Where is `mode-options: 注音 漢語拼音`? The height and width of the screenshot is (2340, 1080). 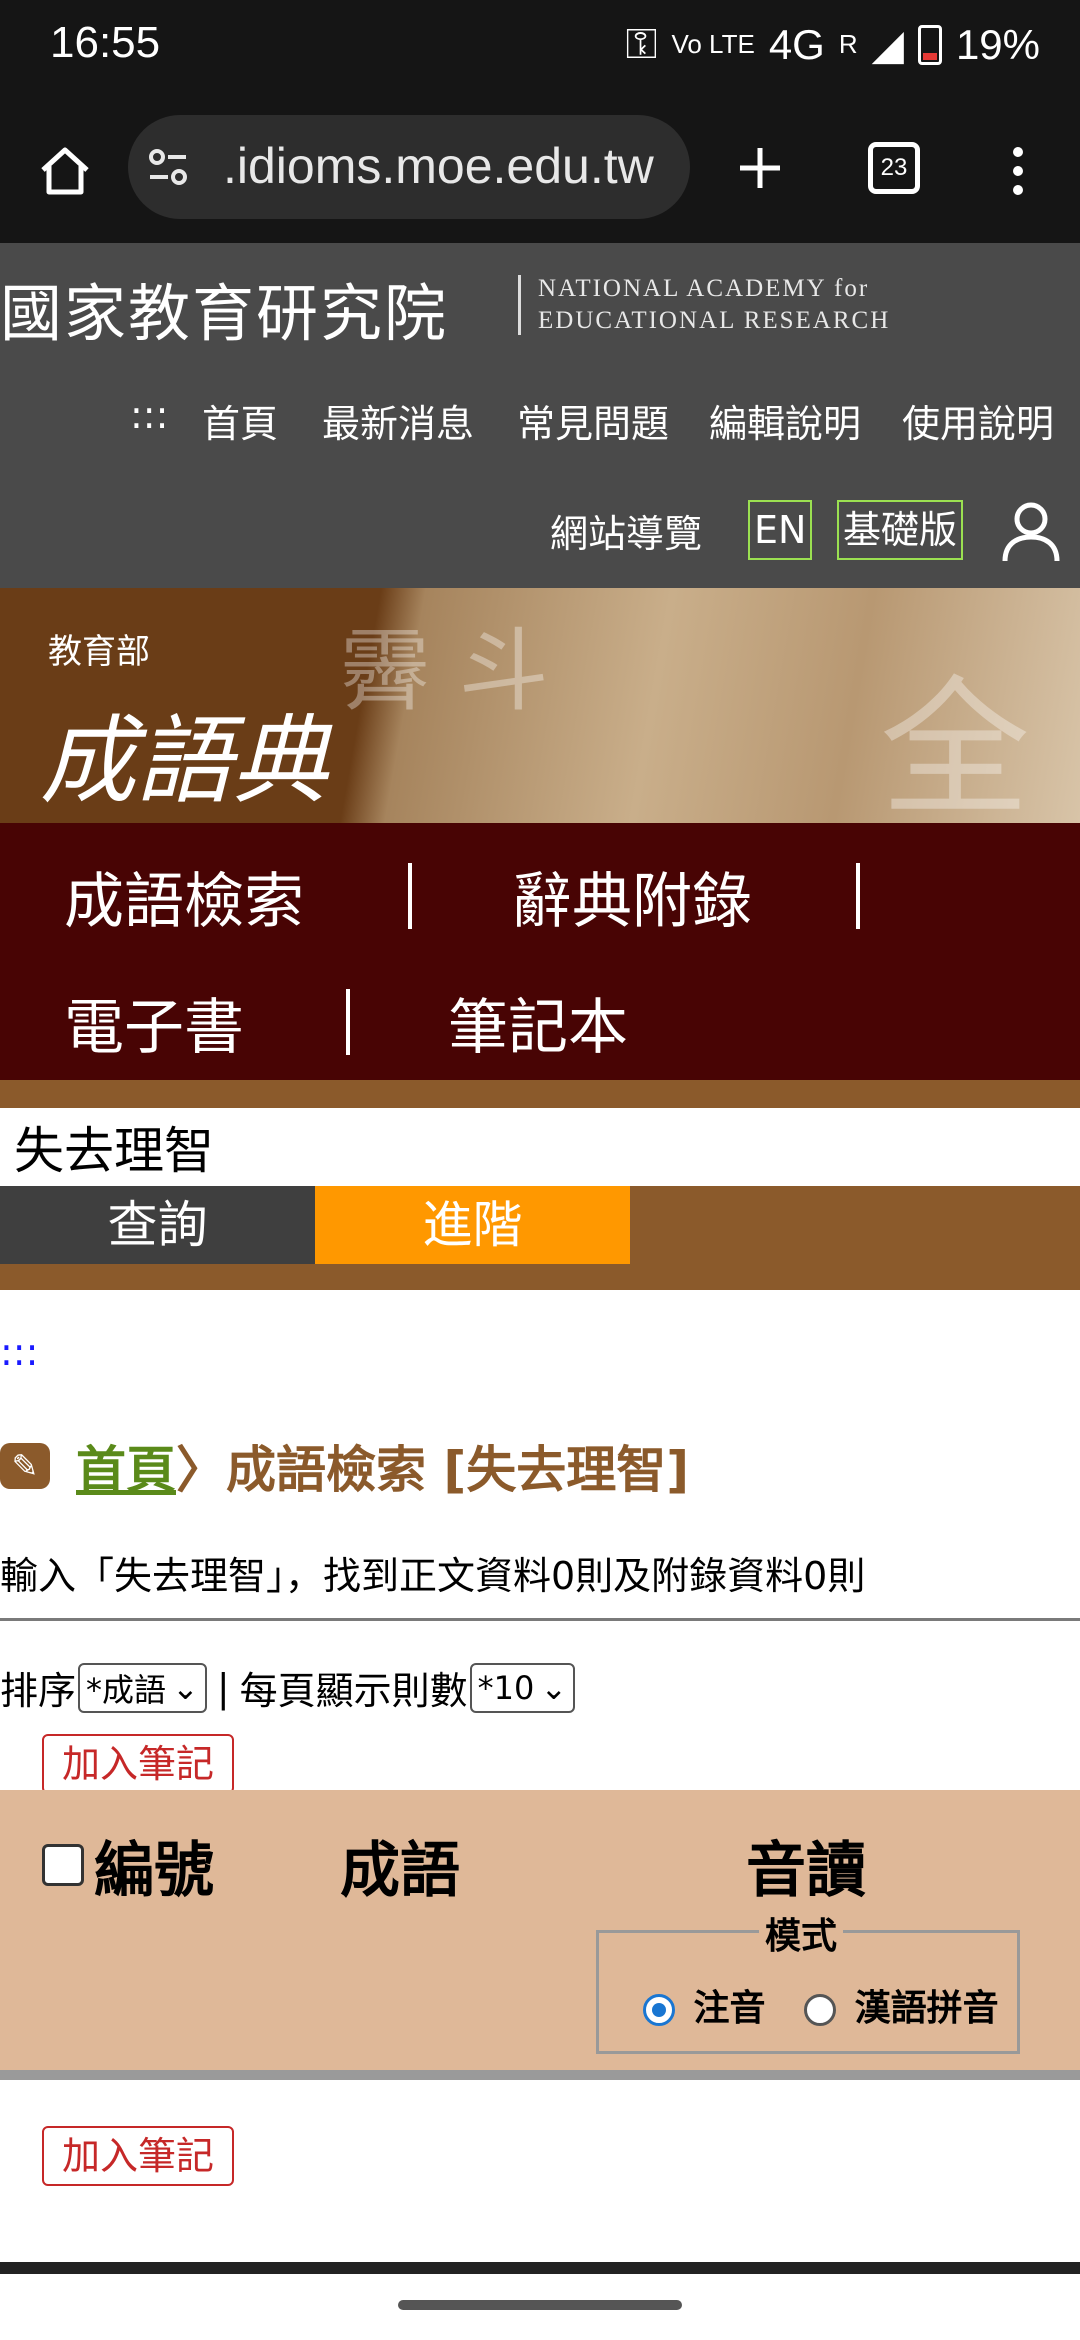
mode-options: 注音 漢語拼音 is located at coordinates (821, 2005).